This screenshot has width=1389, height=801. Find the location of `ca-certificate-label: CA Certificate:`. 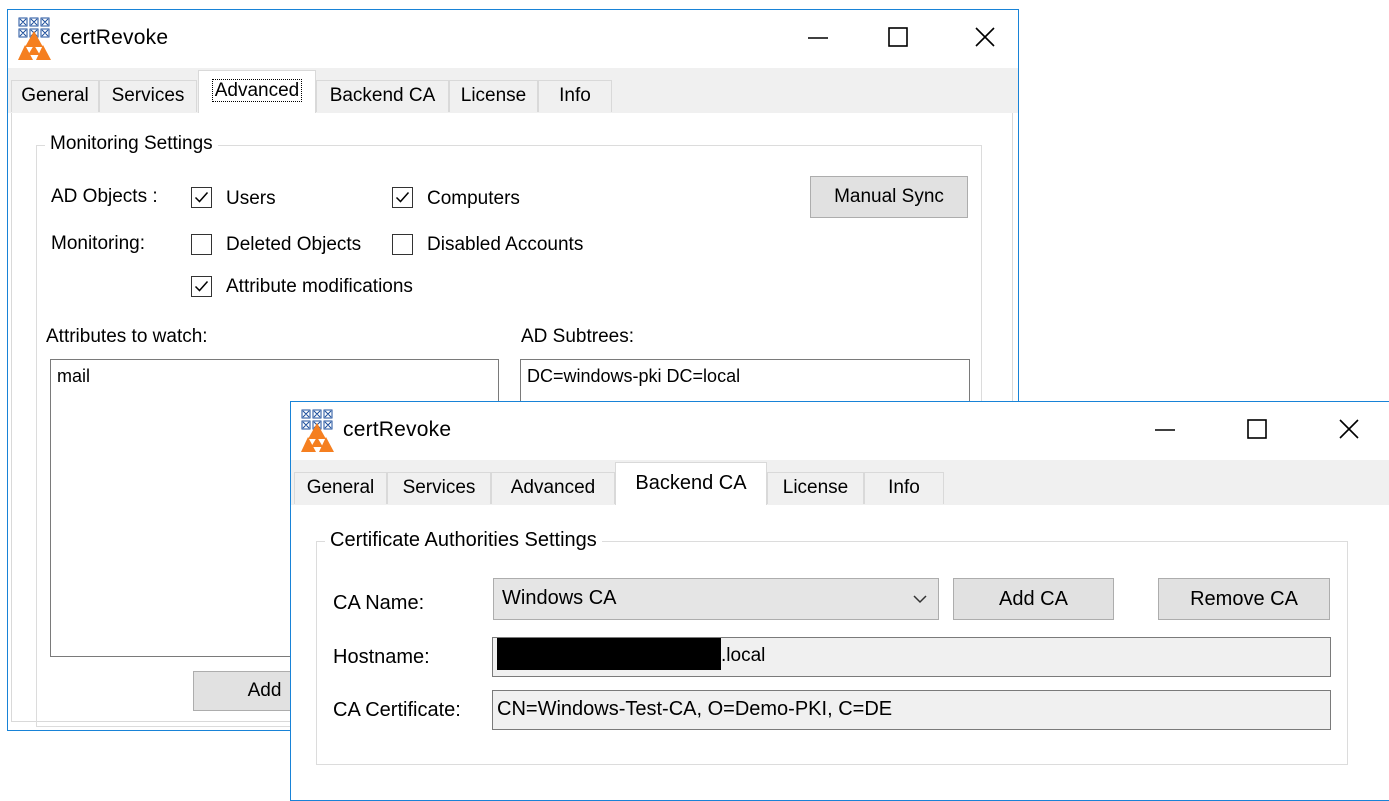

ca-certificate-label: CA Certificate: is located at coordinates (397, 710).